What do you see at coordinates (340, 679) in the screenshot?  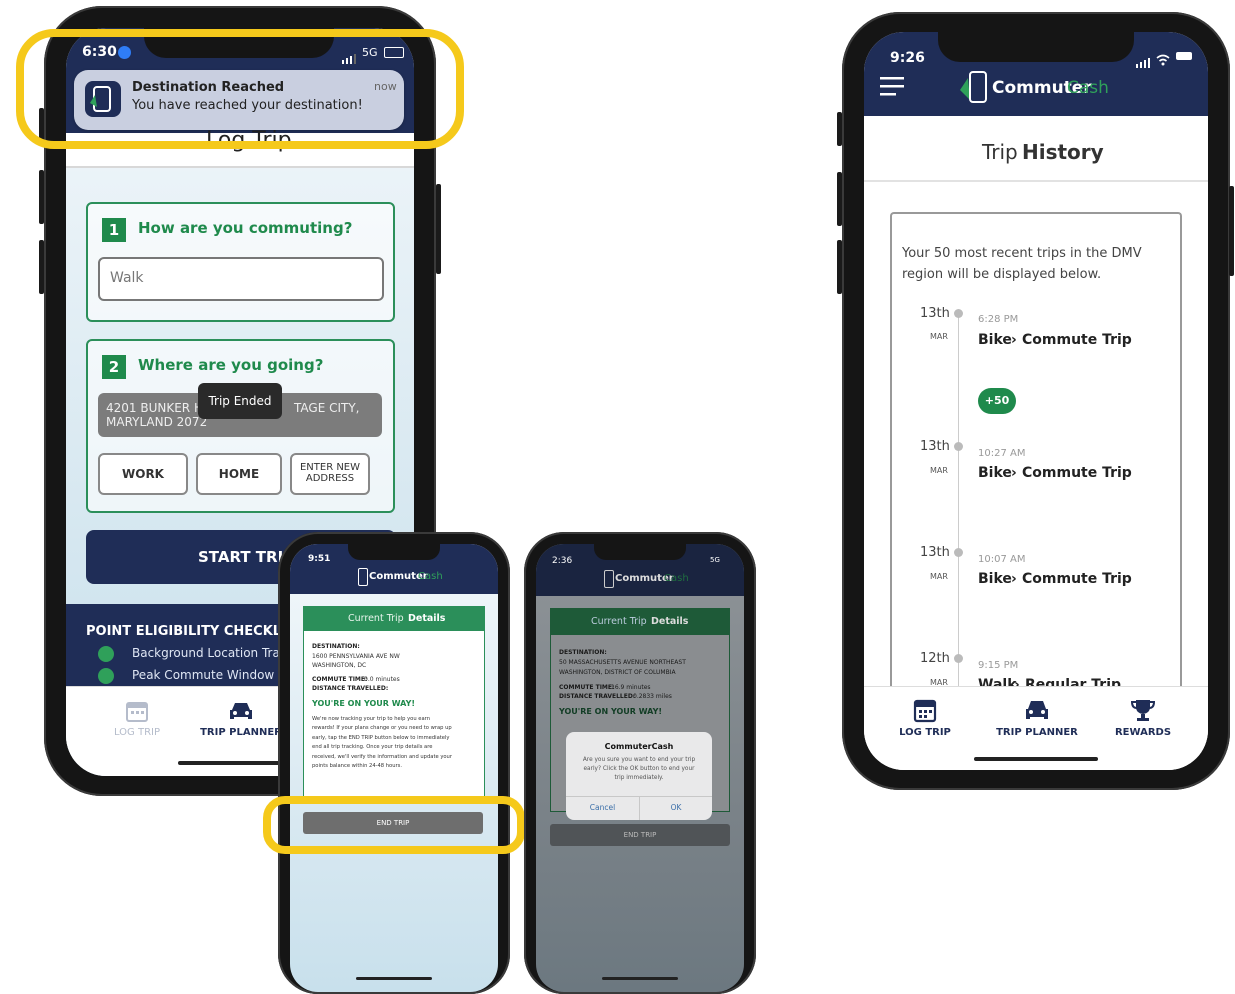 I see `commute-time-label: COMMUTE TIME:` at bounding box center [340, 679].